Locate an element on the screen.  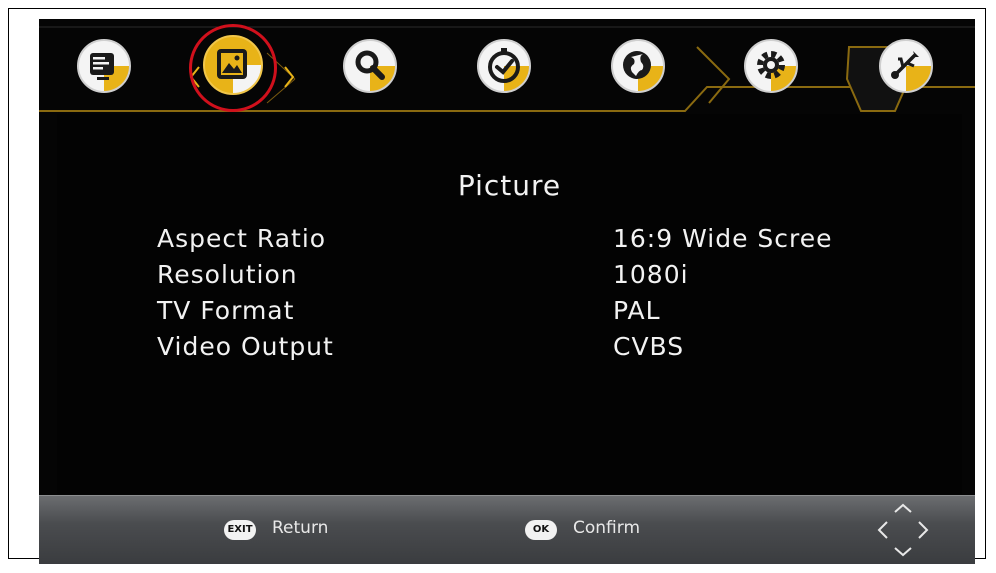
footer-hint-bar: EXIT Return OK Confirm is located at coordinates (507, 529).